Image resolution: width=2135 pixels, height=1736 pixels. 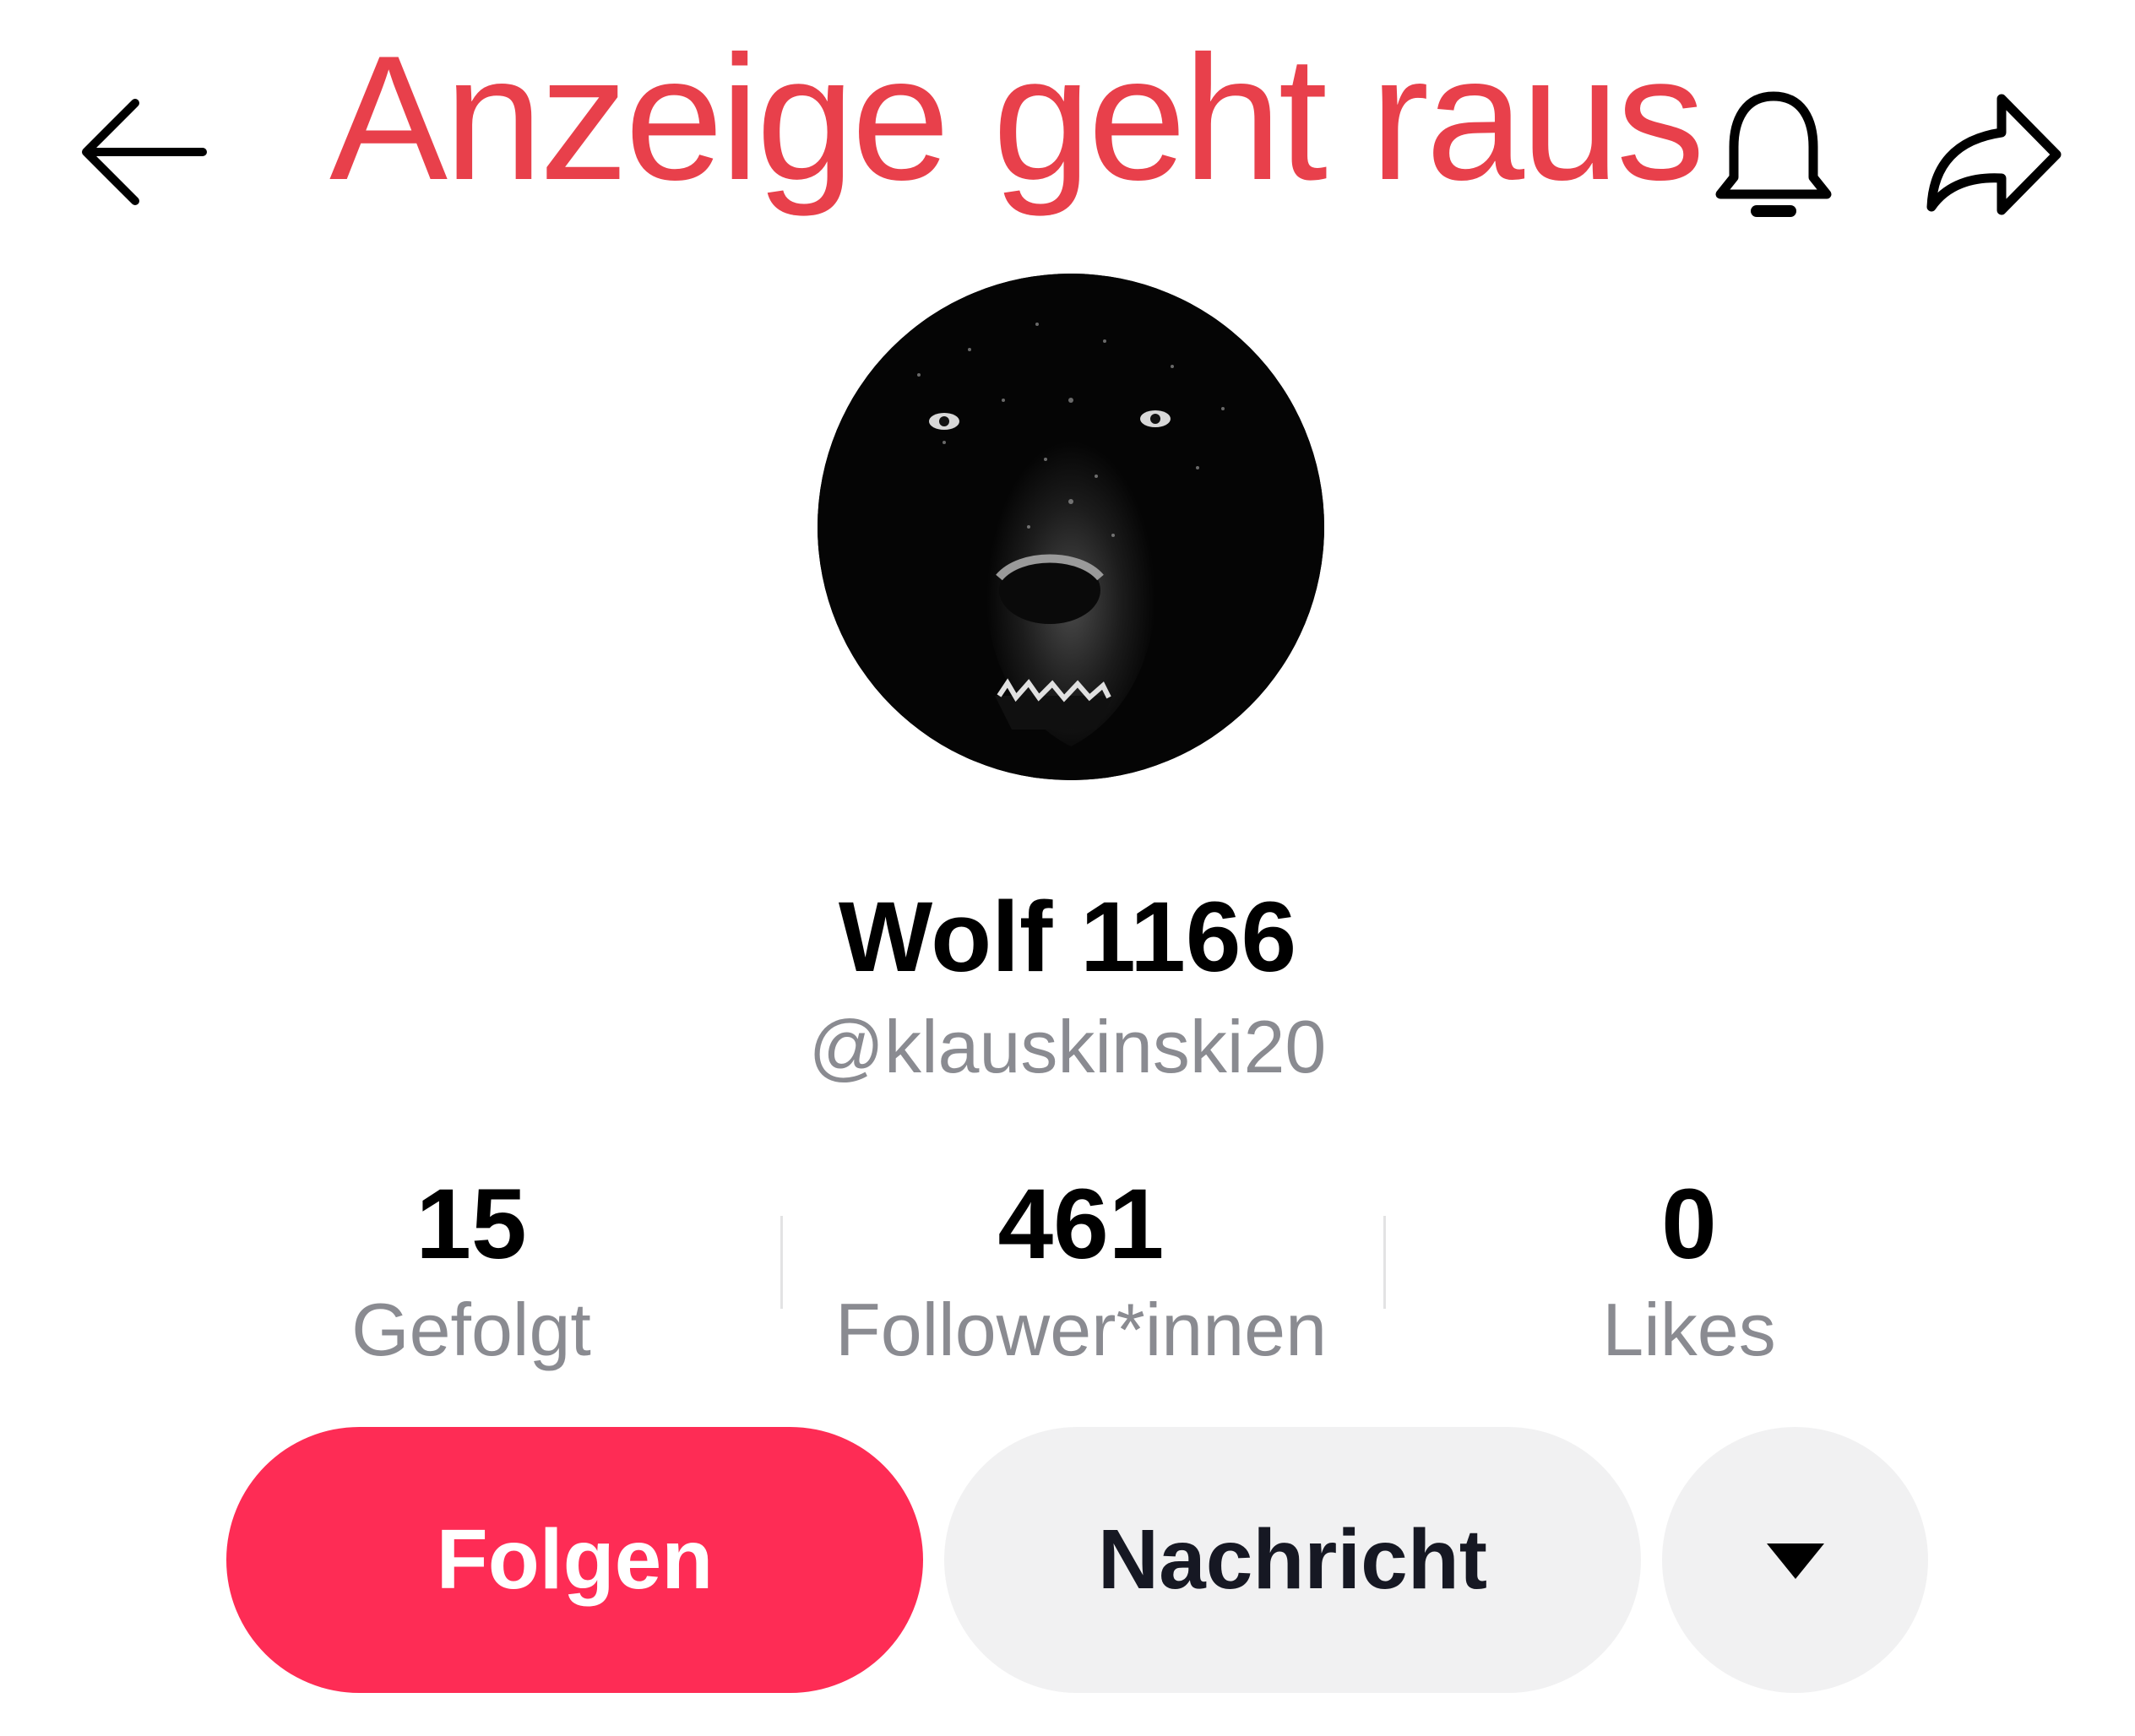 I want to click on caret-down-icon, so click(x=1795, y=1561).